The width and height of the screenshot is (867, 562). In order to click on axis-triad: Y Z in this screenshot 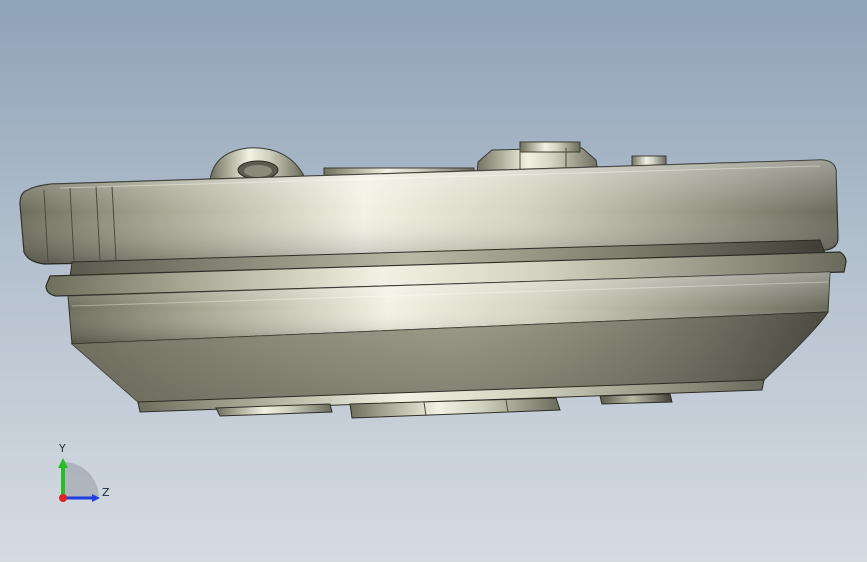, I will do `click(85, 475)`.